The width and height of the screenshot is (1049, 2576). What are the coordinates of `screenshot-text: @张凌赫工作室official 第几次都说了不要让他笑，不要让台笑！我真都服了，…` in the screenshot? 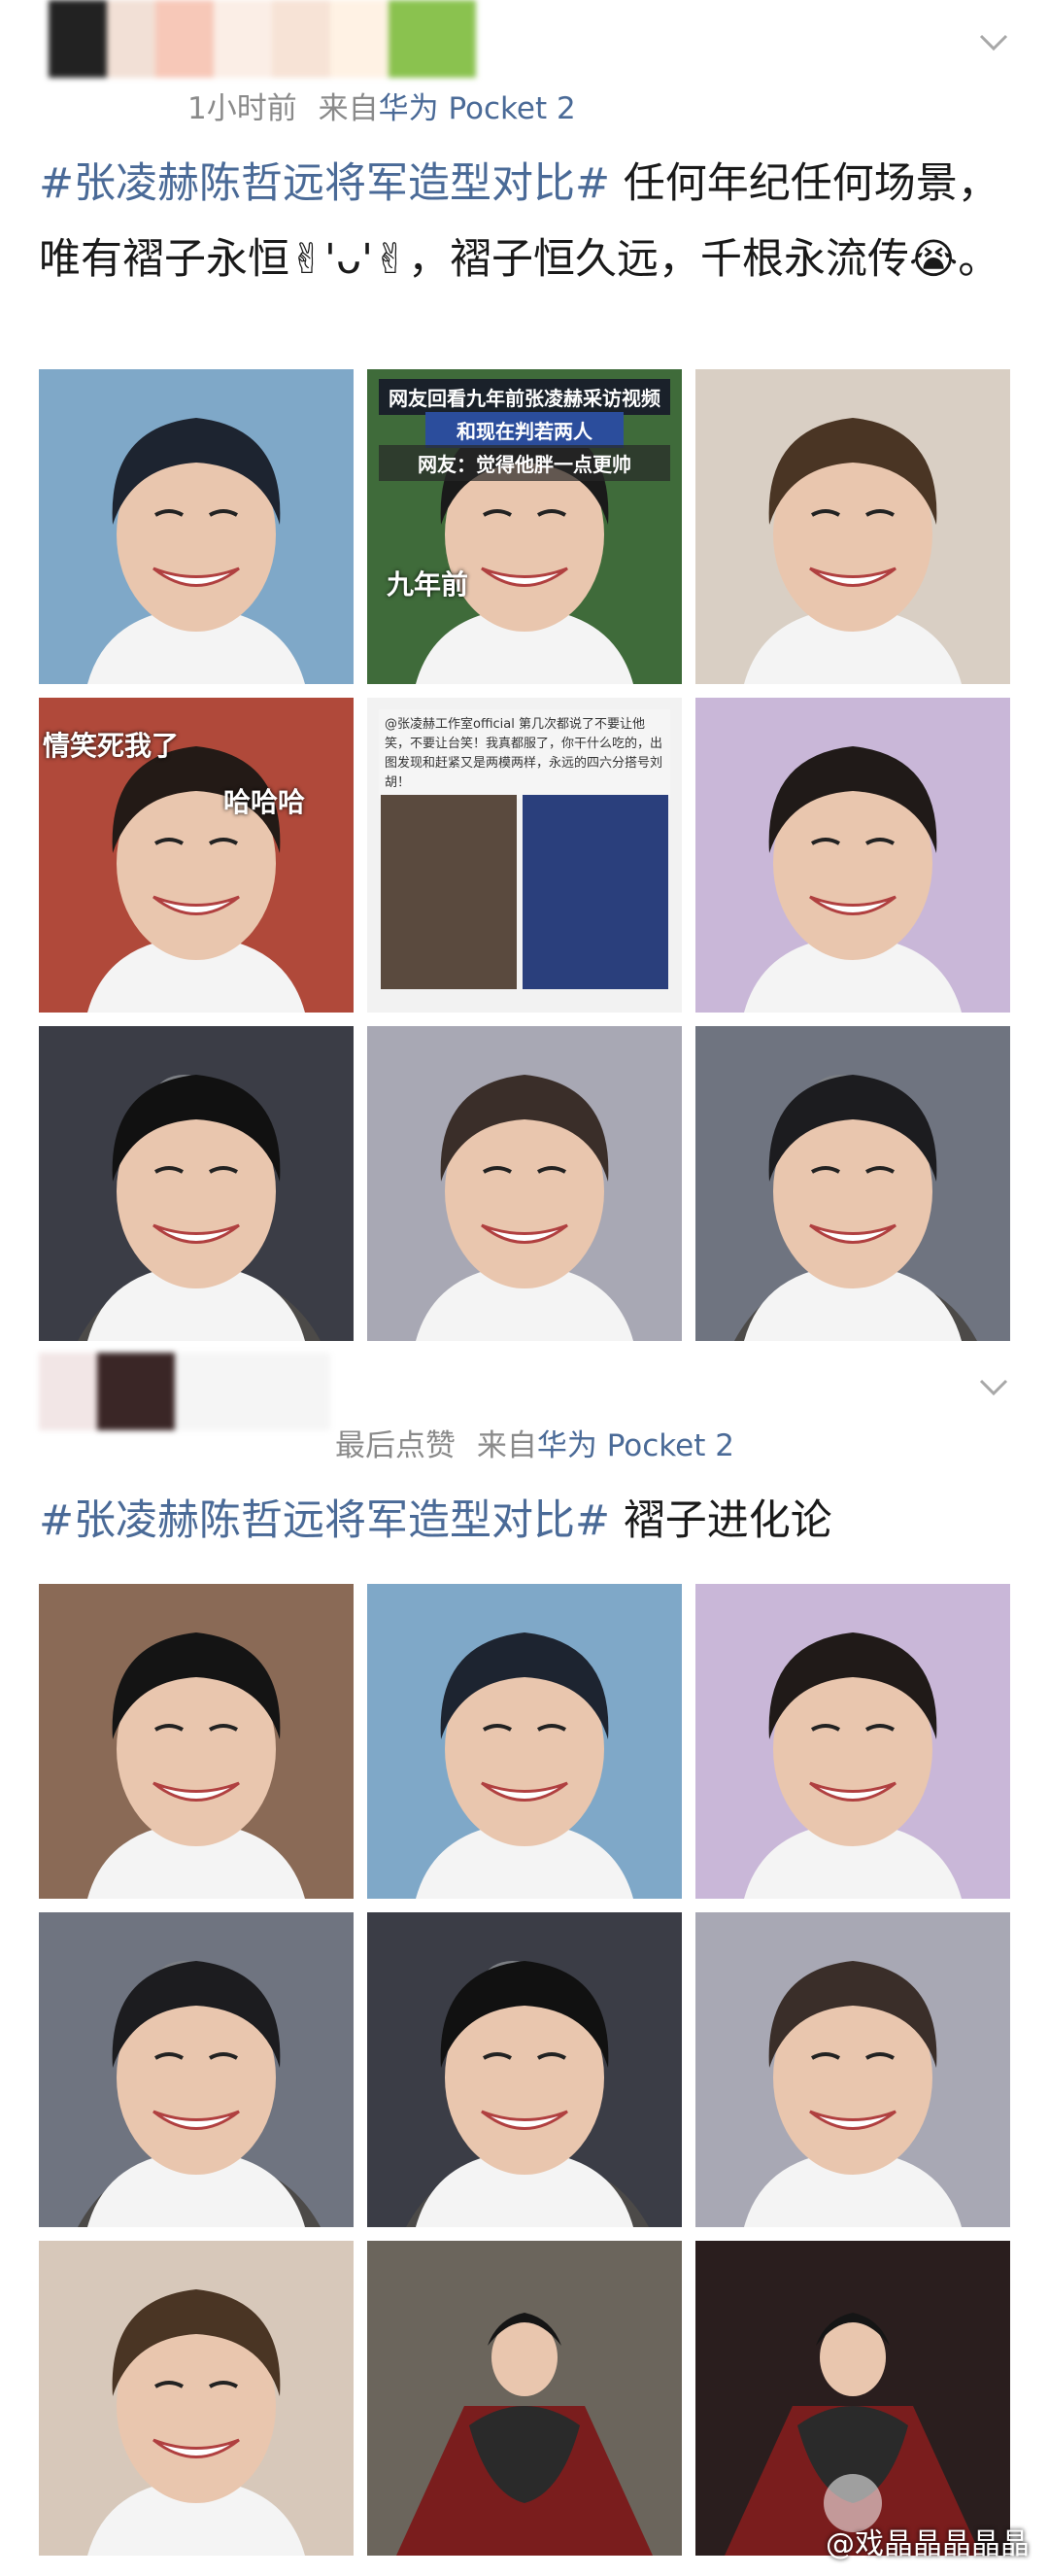 It's located at (524, 754).